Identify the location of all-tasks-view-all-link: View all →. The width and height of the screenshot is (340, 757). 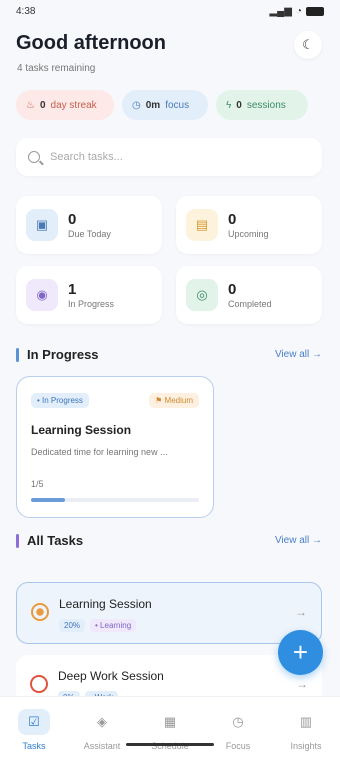
(298, 540).